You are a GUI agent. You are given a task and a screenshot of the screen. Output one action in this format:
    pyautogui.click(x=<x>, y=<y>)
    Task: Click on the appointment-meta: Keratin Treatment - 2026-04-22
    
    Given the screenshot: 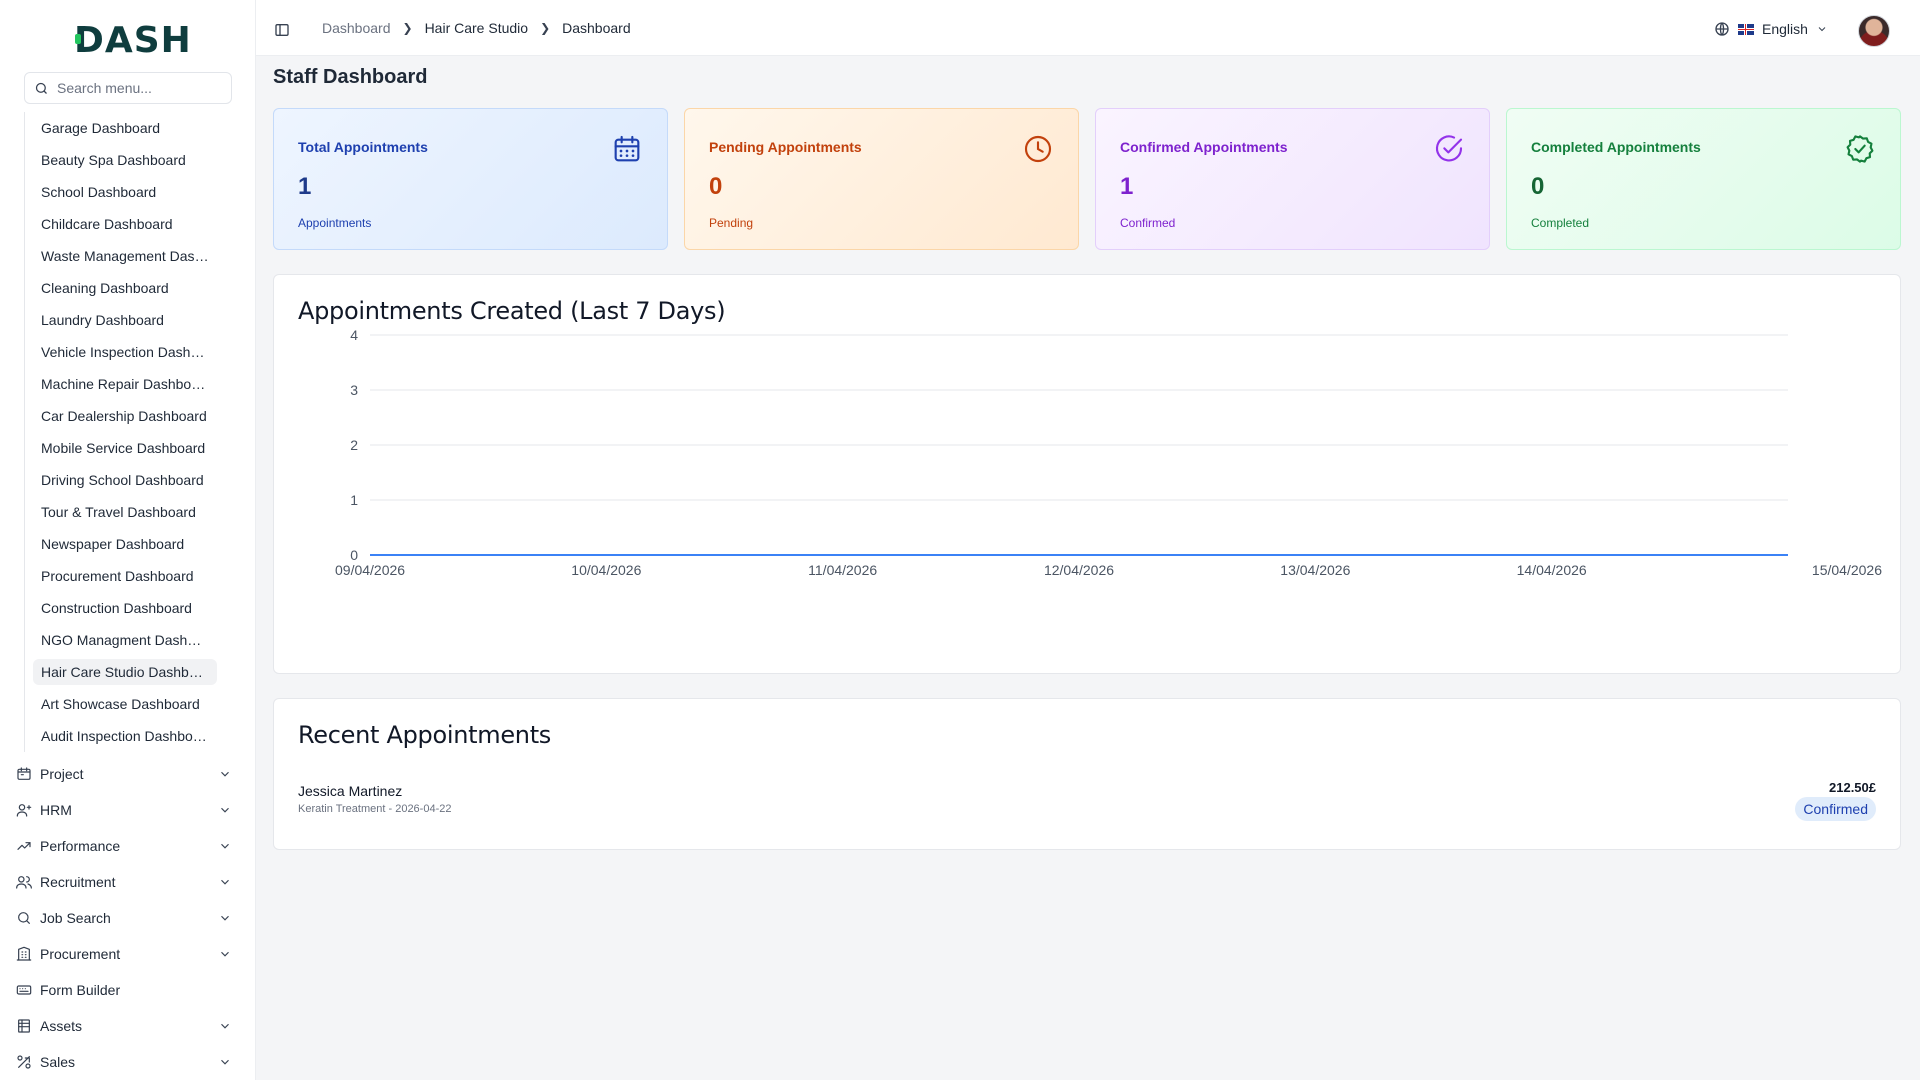 What is the action you would take?
    pyautogui.click(x=375, y=809)
    